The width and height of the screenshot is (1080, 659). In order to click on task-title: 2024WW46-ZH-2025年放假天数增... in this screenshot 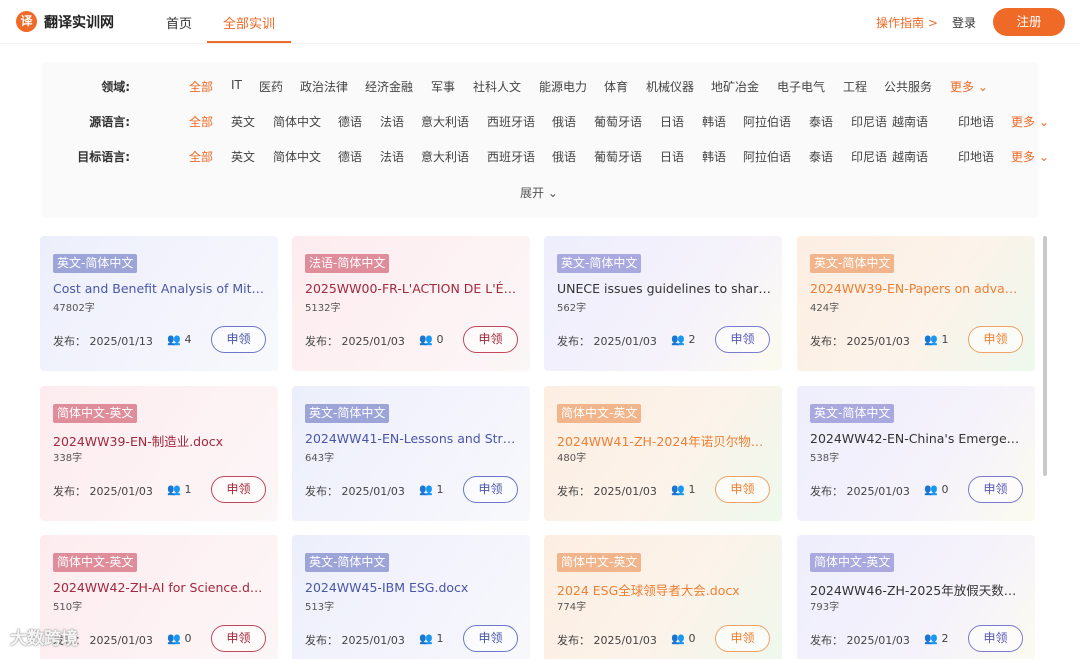, I will do `click(917, 589)`.